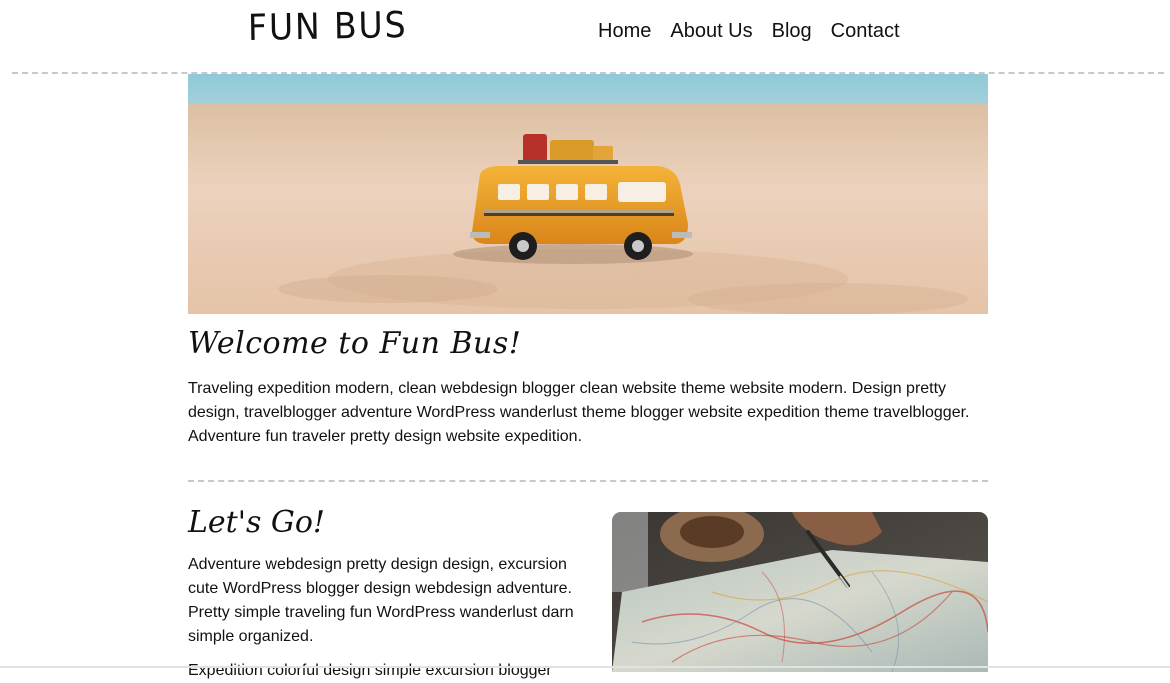 Image resolution: width=1170 pixels, height=683 pixels. I want to click on nav-blog: Blog, so click(792, 31).